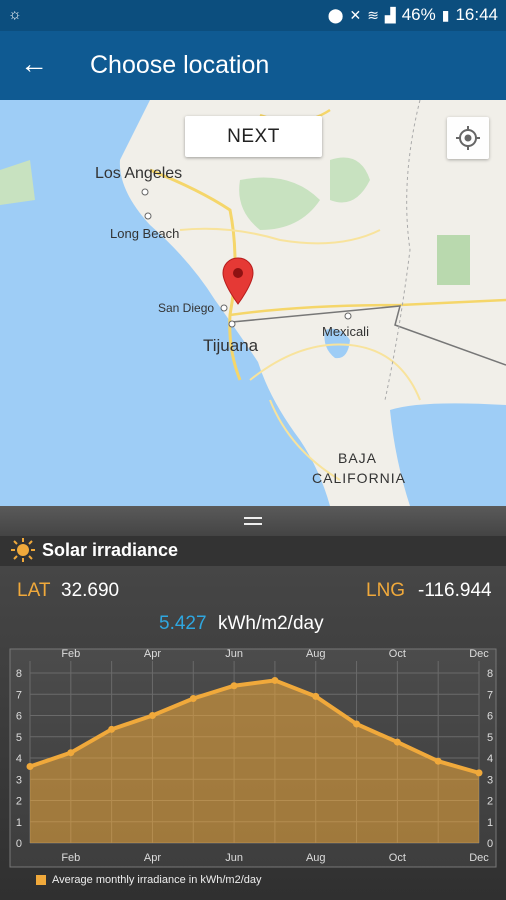  What do you see at coordinates (358, 458) in the screenshot?
I see `label-baja: BAJA` at bounding box center [358, 458].